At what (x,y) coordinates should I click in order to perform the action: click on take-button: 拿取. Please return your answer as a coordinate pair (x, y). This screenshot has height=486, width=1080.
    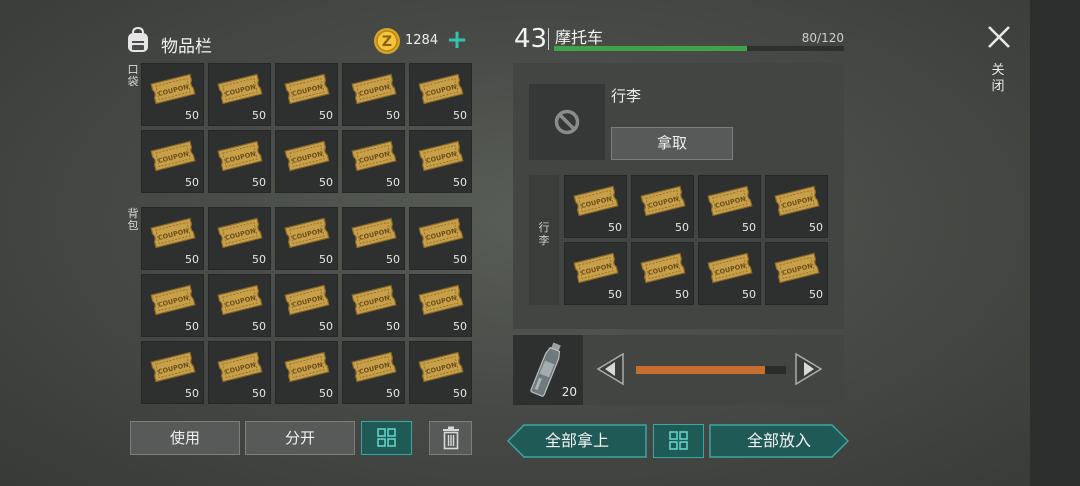
    Looking at the image, I should click on (672, 143).